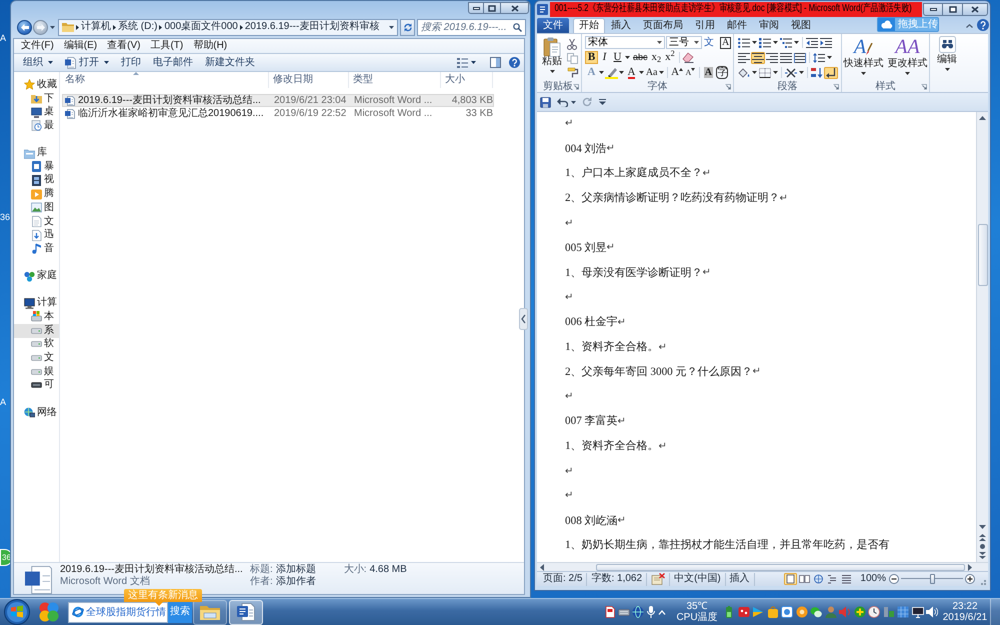 The width and height of the screenshot is (1000, 625). Describe the element at coordinates (873, 579) in the screenshot. I see `zoom-level-button: 100%` at that location.